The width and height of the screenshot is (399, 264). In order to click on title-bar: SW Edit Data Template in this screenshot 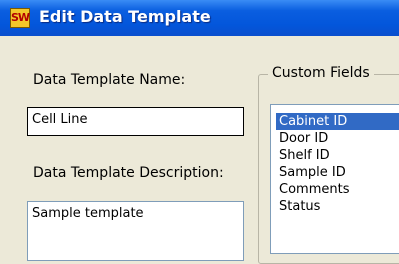, I will do `click(199, 18)`.